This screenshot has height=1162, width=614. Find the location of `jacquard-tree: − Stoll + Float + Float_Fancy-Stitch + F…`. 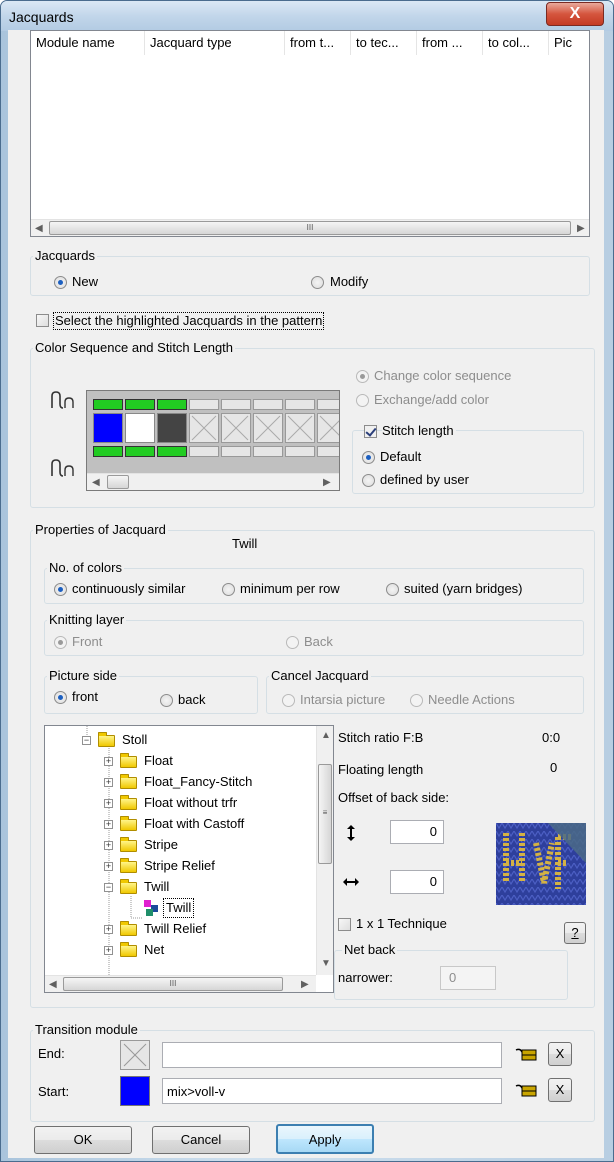

jacquard-tree: − Stoll + Float + Float_Fancy-Stitch + F… is located at coordinates (189, 859).